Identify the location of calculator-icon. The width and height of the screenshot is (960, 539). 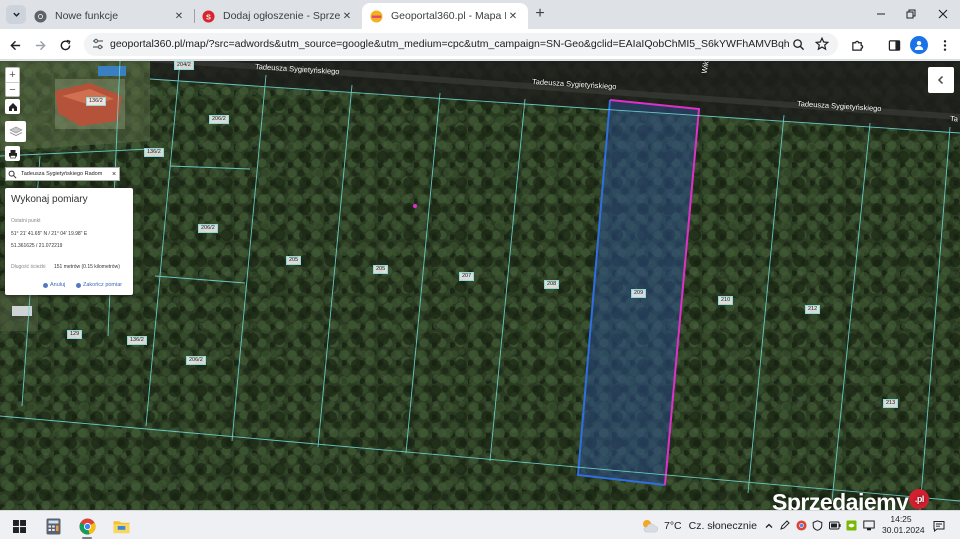
(53, 526).